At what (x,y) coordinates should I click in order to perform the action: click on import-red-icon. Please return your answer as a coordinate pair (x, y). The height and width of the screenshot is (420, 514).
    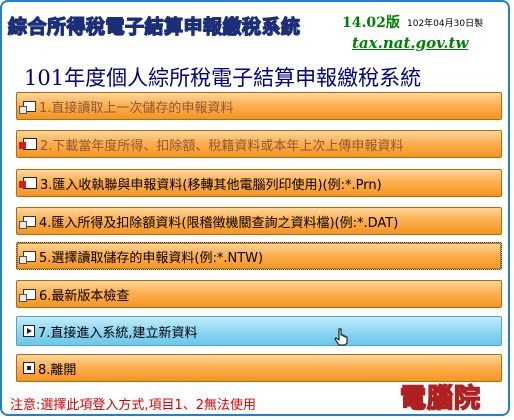
    Looking at the image, I should click on (28, 183).